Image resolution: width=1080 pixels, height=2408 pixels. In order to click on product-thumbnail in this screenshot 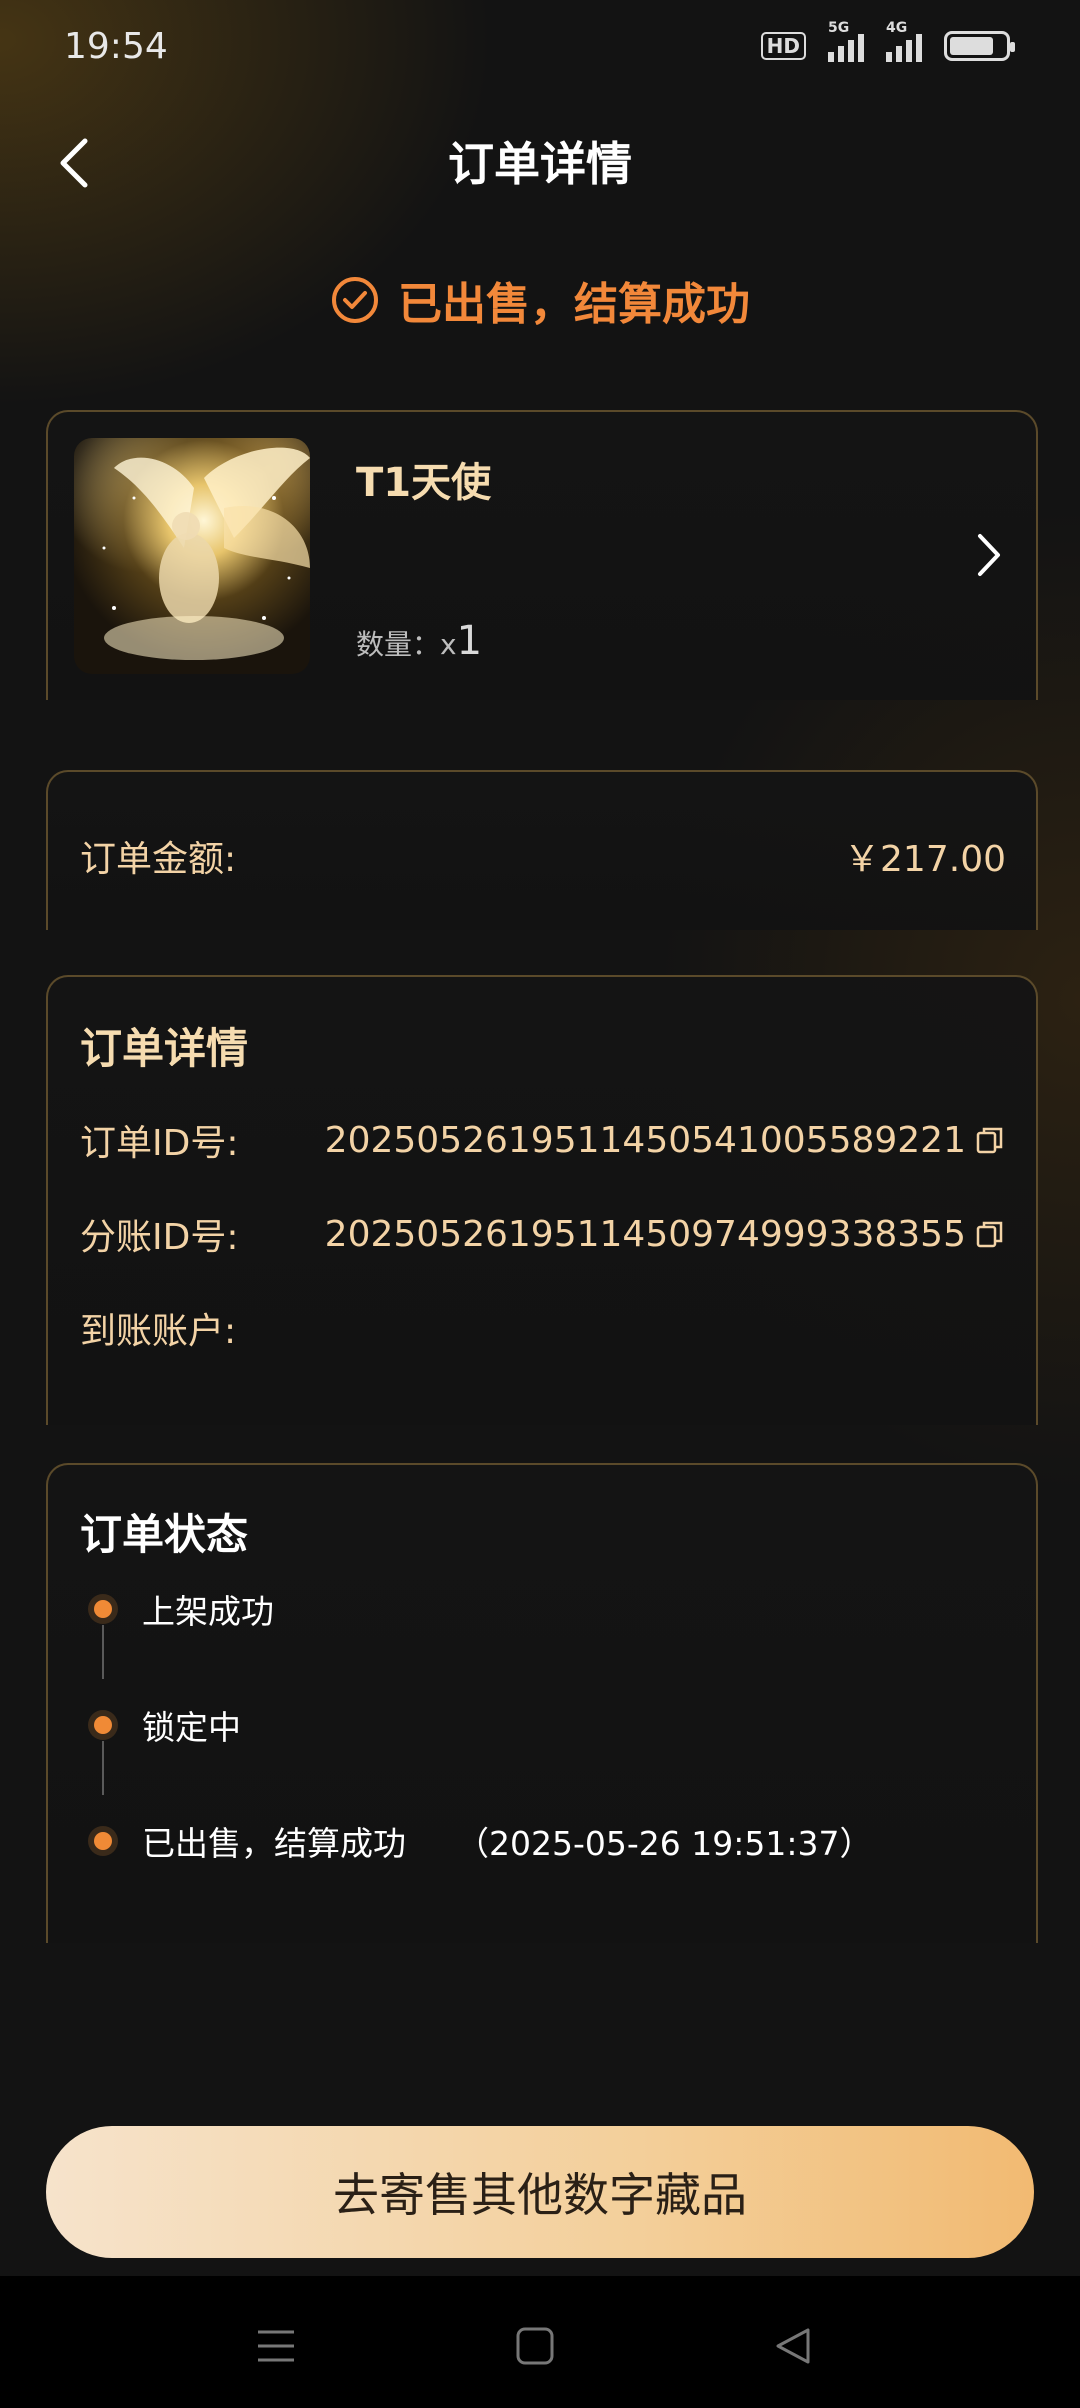, I will do `click(192, 556)`.